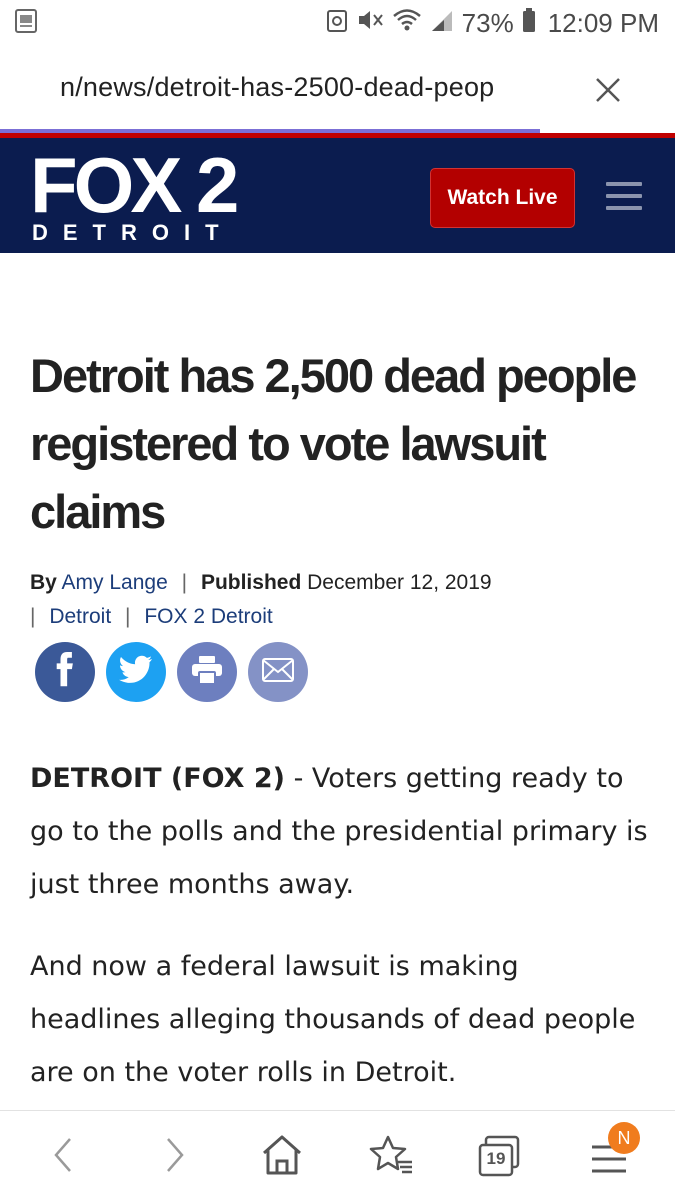  I want to click on notification-badge: N, so click(624, 1138).